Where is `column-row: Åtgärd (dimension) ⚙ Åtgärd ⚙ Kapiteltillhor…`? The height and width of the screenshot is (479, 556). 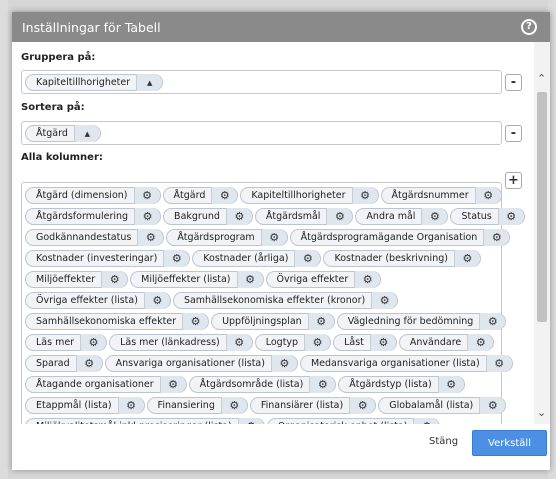
column-row: Åtgärd (dimension) ⚙ Åtgärd ⚙ Kapiteltillhor… is located at coordinates (263, 195).